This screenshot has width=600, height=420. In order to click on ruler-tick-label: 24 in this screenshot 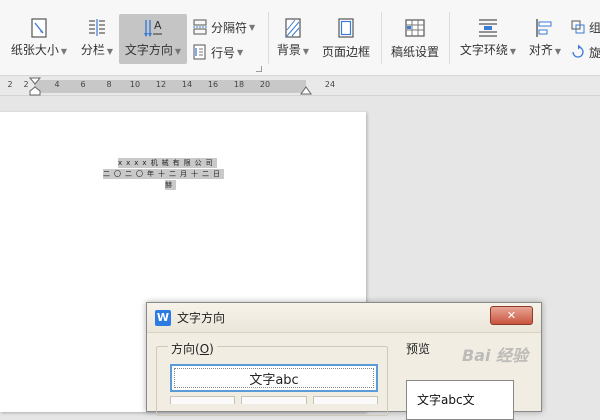, I will do `click(330, 84)`.